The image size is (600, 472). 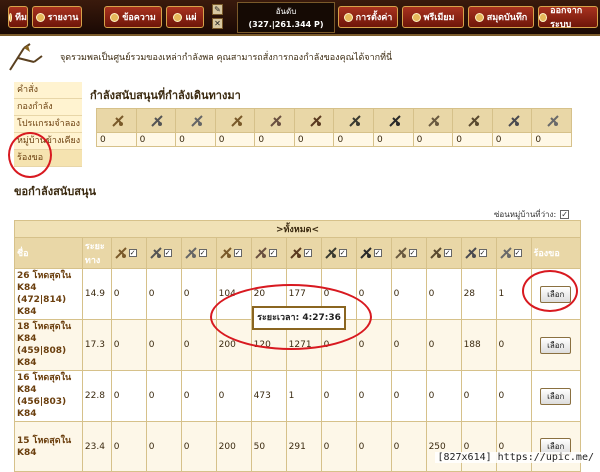 What do you see at coordinates (48, 294) in the screenshot?
I see `village-link: 26 โหดสุดใน K84 (472|814) K84` at bounding box center [48, 294].